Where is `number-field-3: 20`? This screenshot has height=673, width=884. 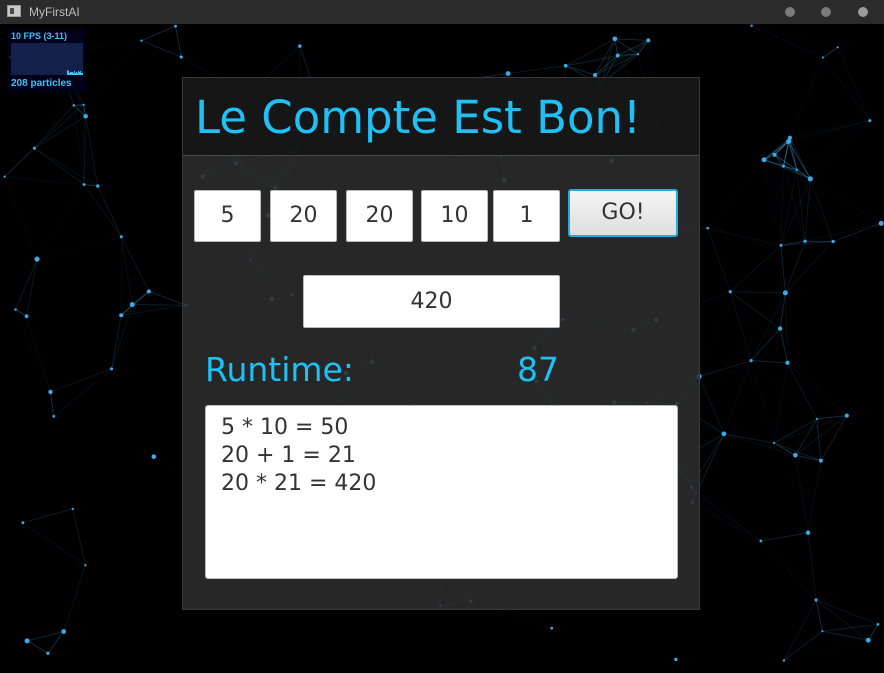
number-field-3: 20 is located at coordinates (379, 216).